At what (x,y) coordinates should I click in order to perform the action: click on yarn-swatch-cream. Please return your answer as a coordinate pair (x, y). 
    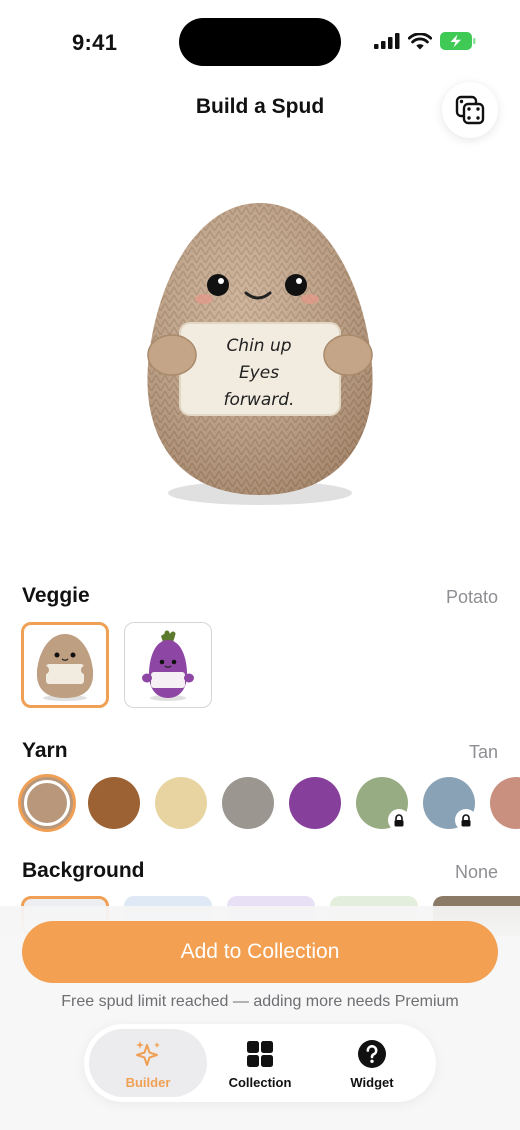
    Looking at the image, I should click on (181, 803).